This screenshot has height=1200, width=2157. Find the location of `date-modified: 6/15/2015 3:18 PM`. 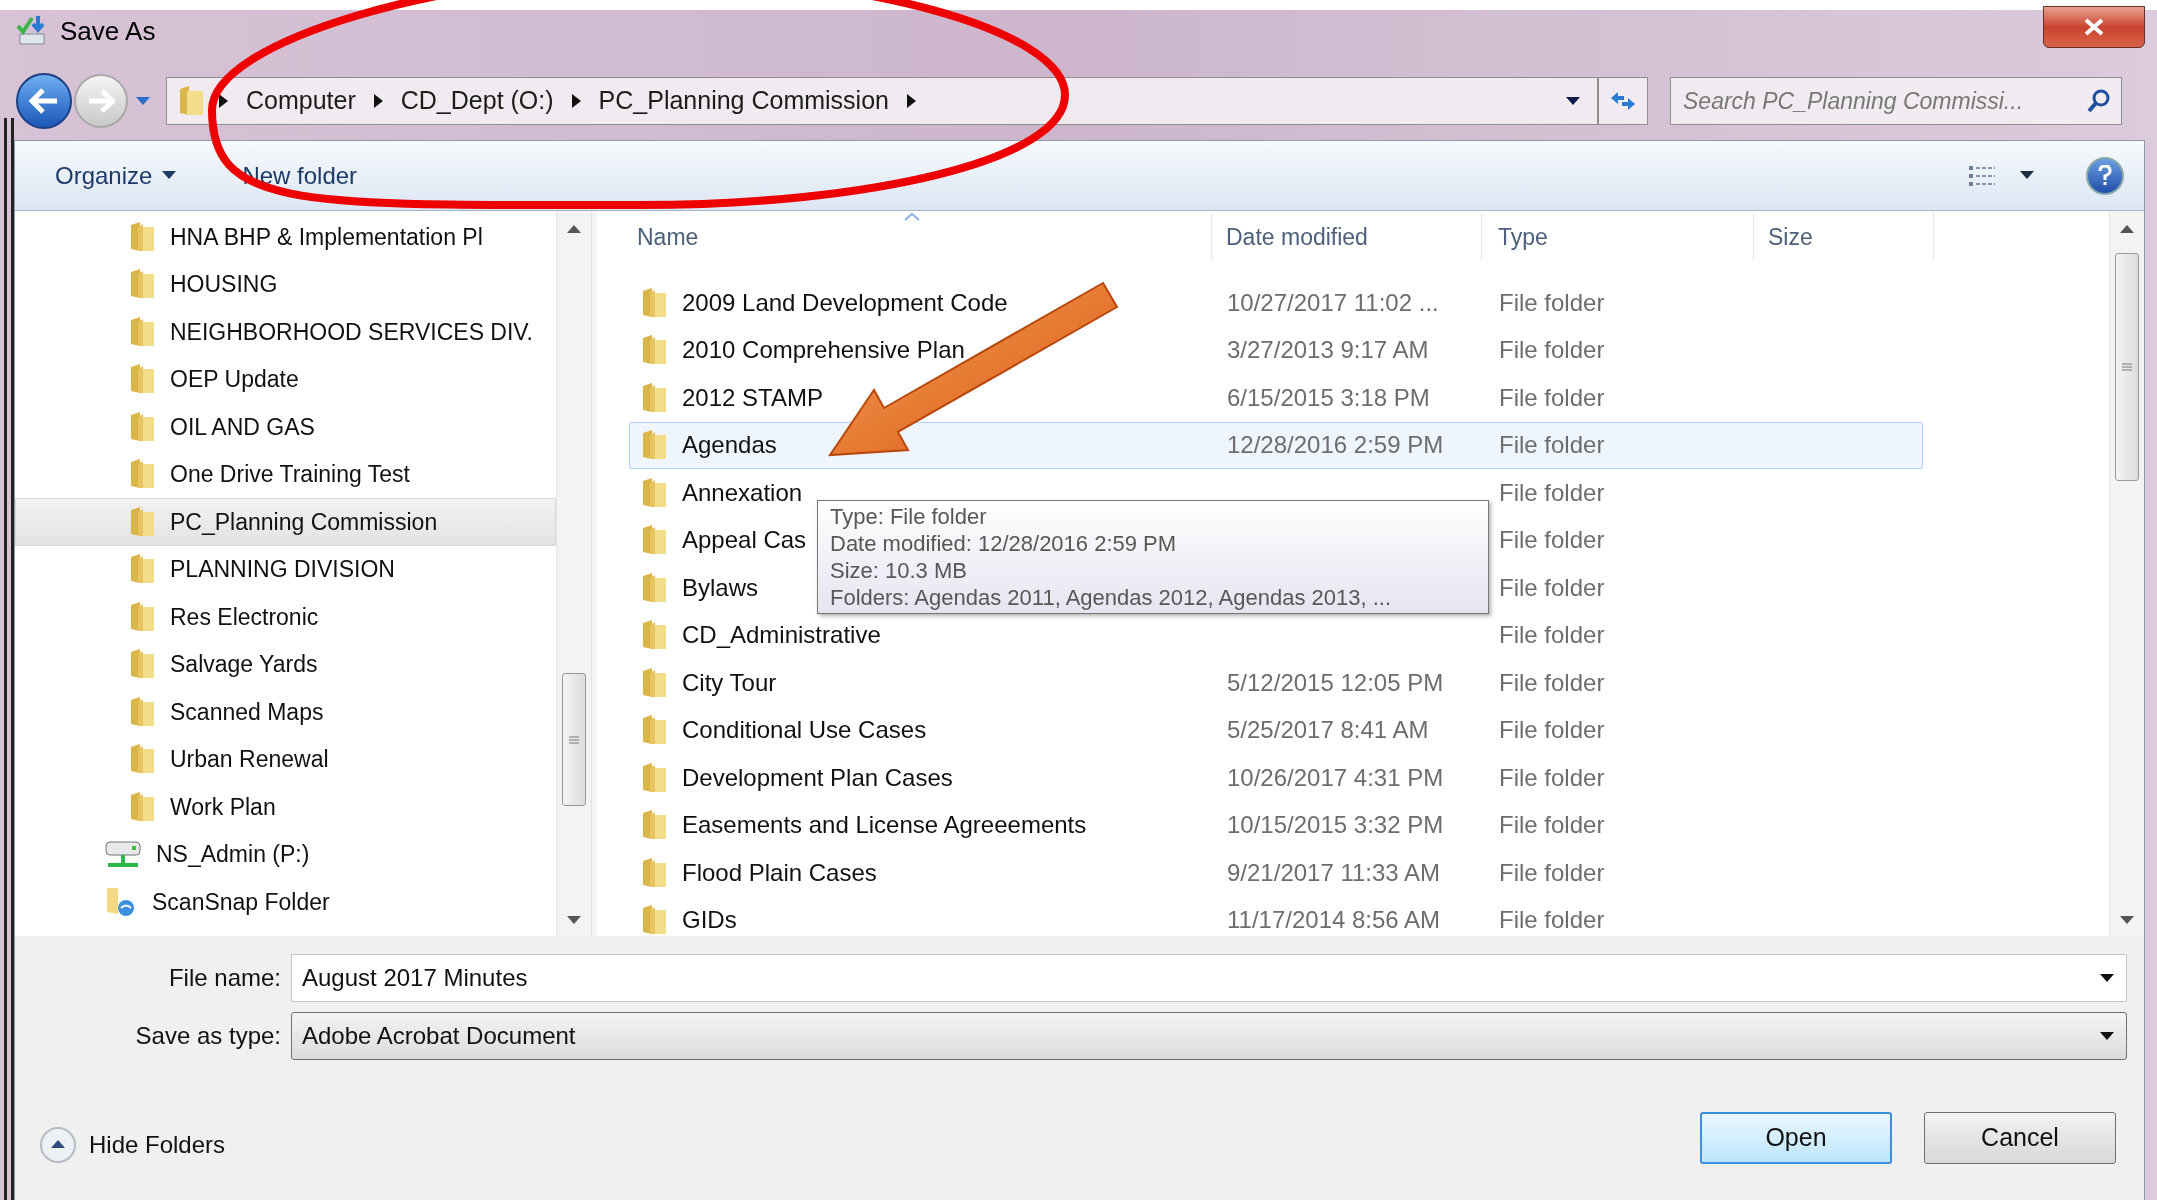

date-modified: 6/15/2015 3:18 PM is located at coordinates (1328, 397).